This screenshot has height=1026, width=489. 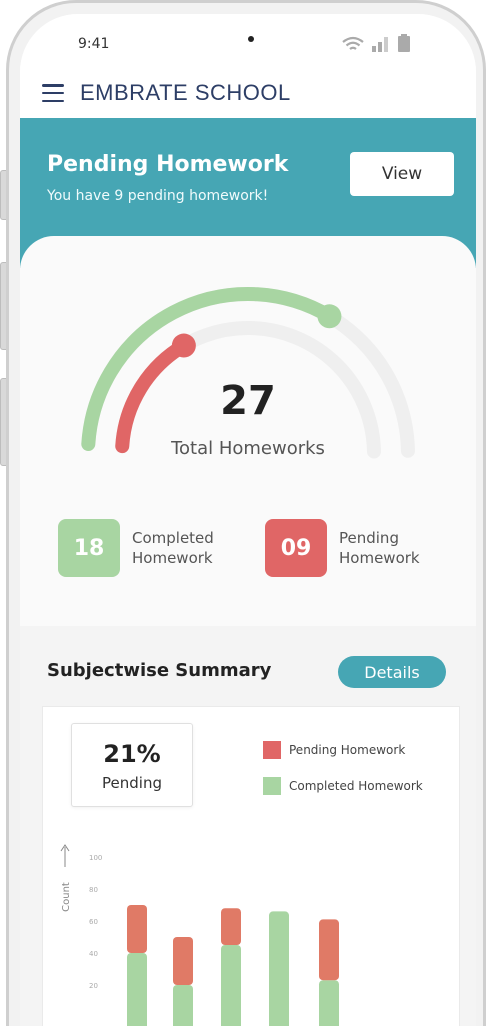 What do you see at coordinates (183, 345) in the screenshot?
I see `gauge-pending-knob` at bounding box center [183, 345].